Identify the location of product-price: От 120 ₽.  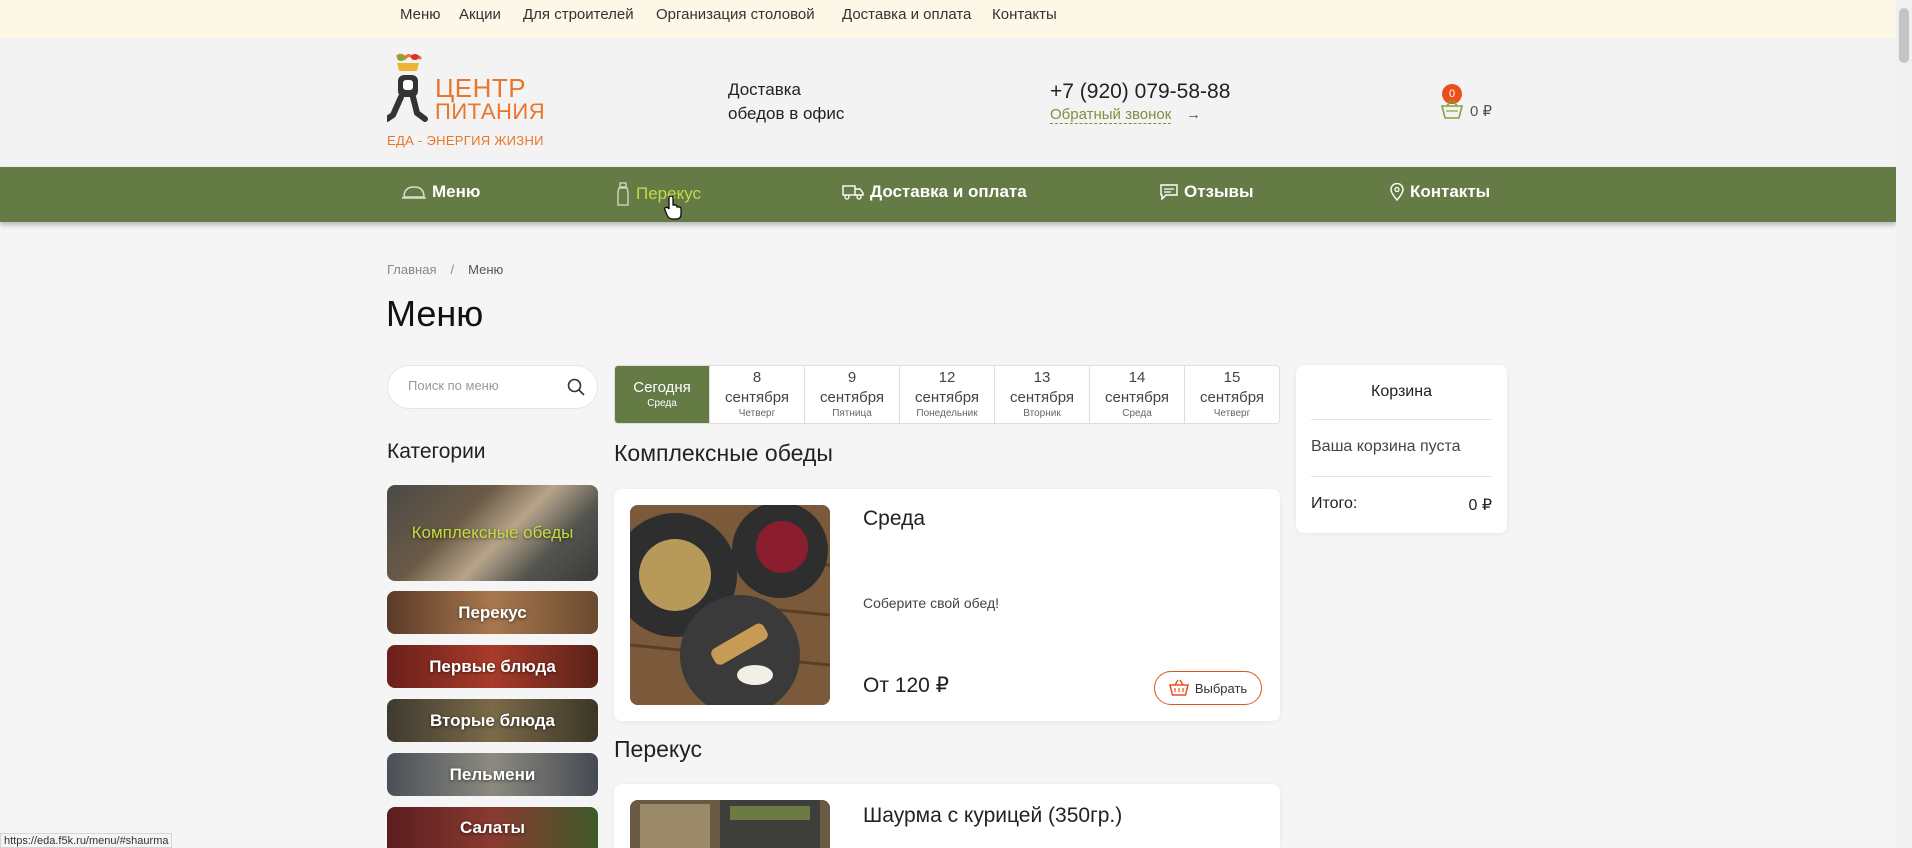
(906, 685).